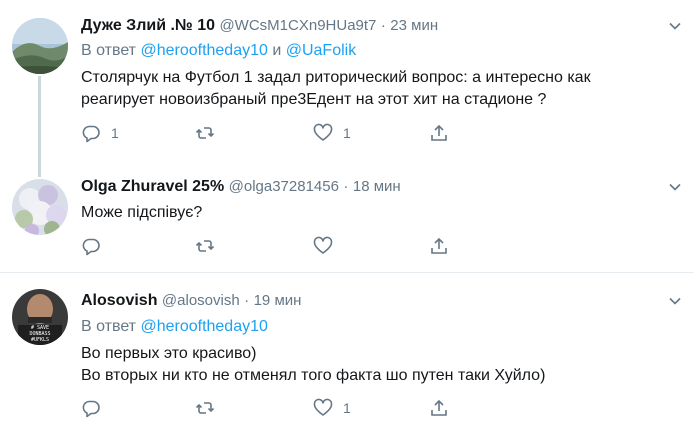  What do you see at coordinates (142, 212) in the screenshot?
I see `tweet-text-line: Може підспівує?` at bounding box center [142, 212].